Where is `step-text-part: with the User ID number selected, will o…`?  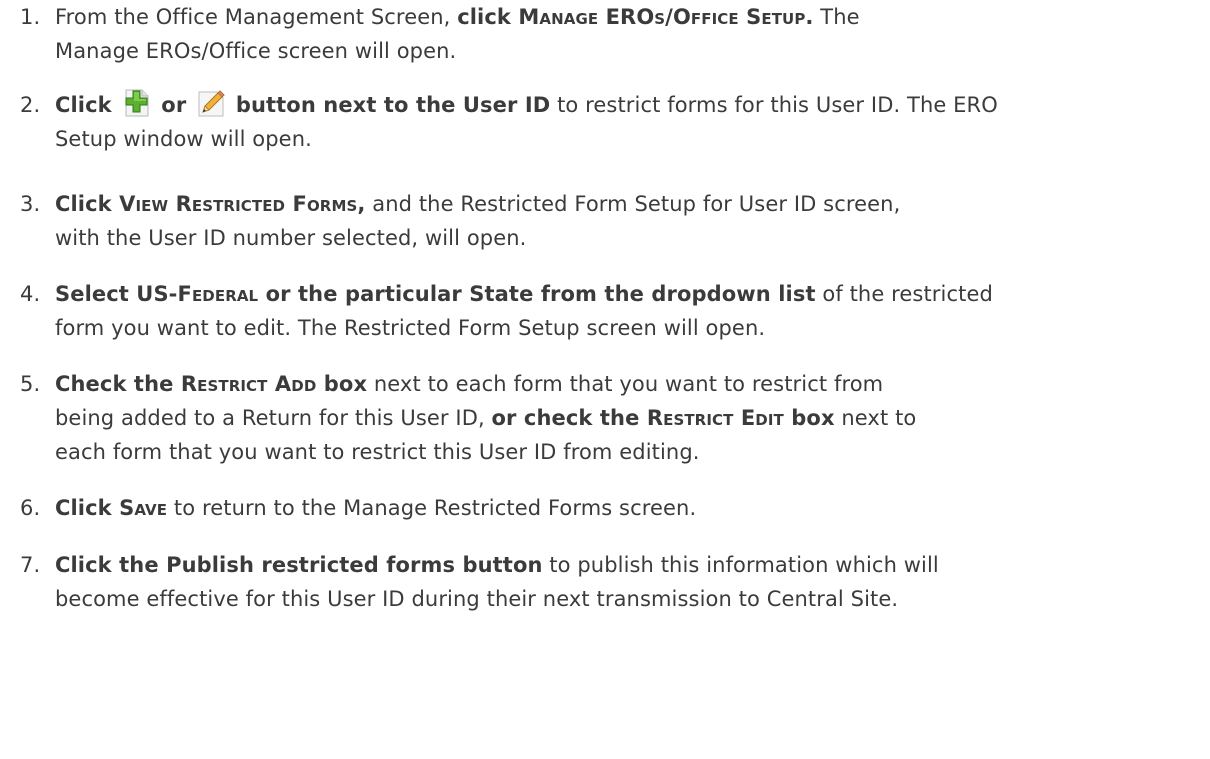
step-text-part: with the User ID number selected, will o… is located at coordinates (291, 238).